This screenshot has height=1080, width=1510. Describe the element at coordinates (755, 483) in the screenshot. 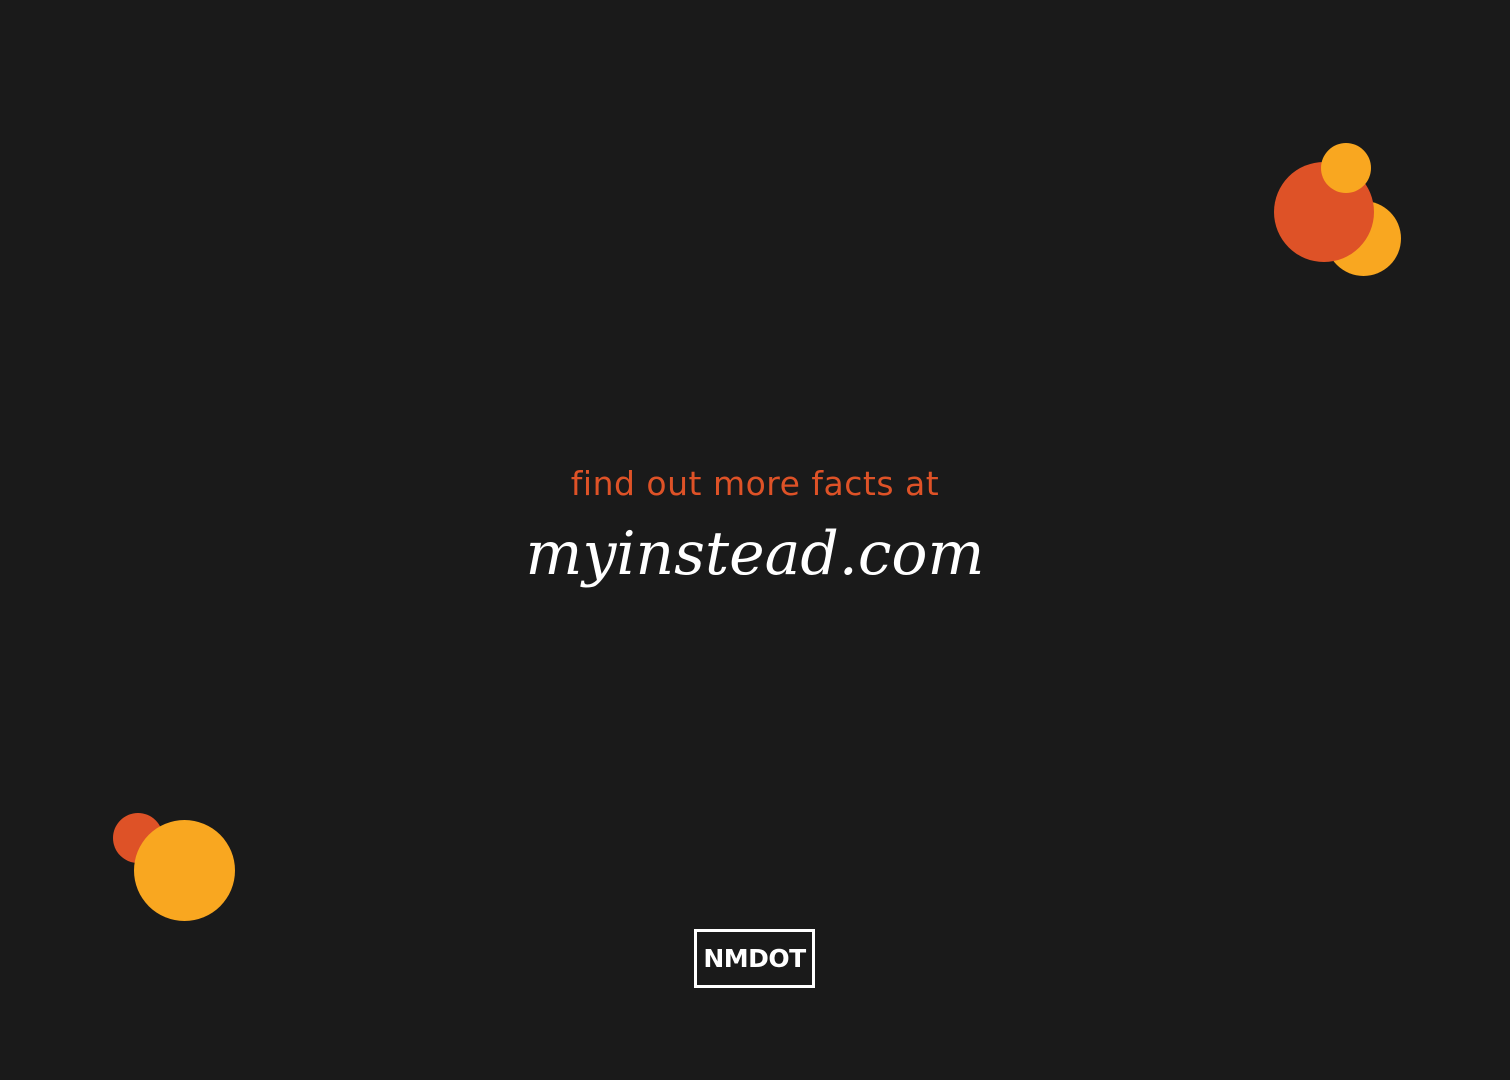

I see `tagline-text: find out more facts at` at that location.